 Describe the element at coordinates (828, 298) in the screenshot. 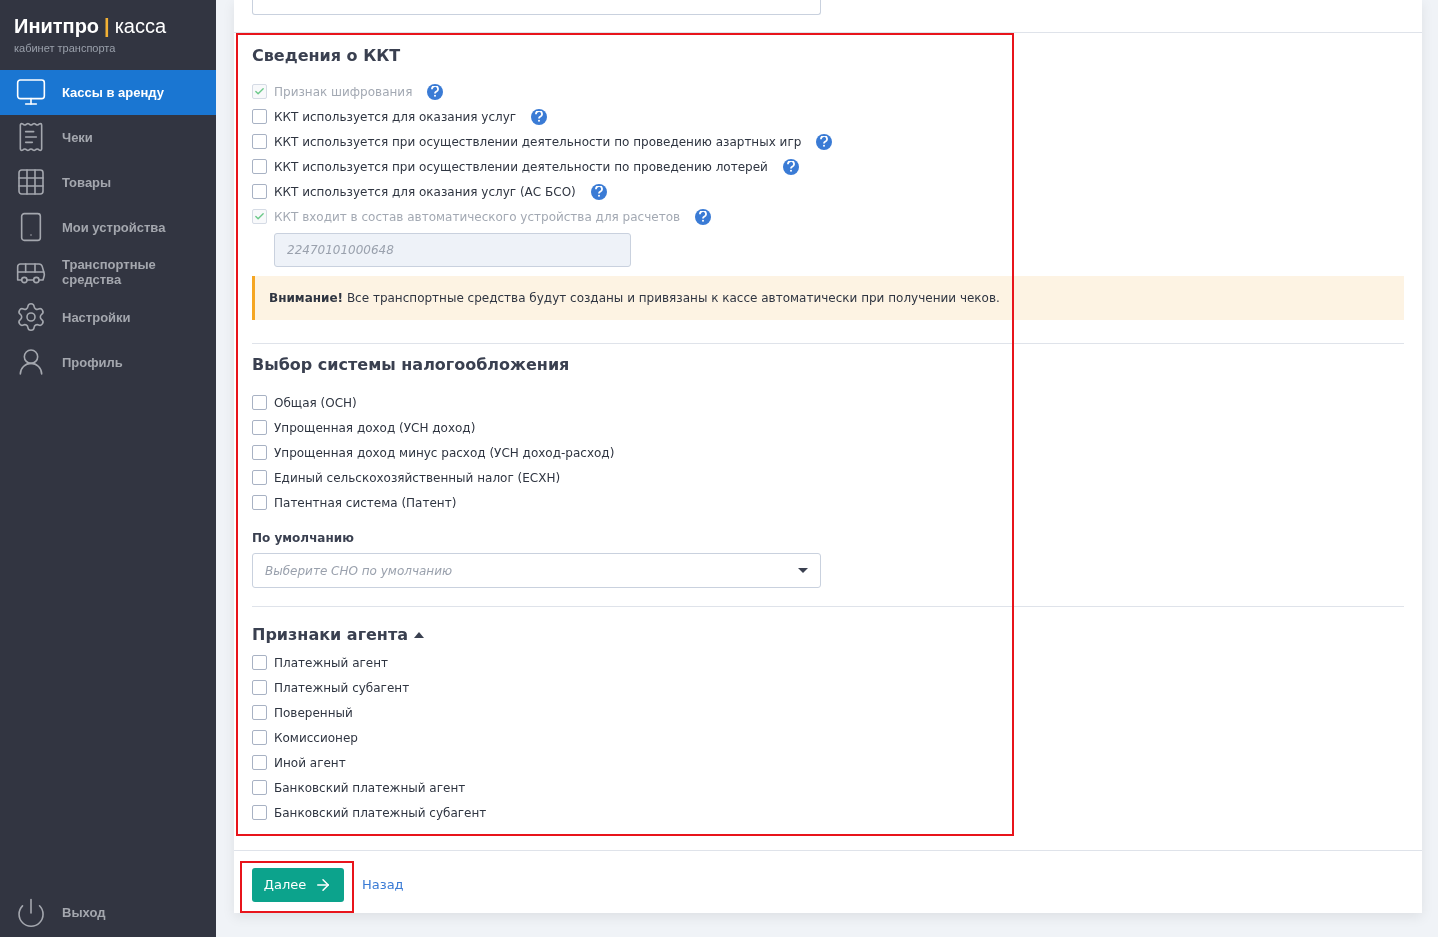

I see `warning-alert: Внимание! Все транспортные средства будут созданы и привязаны к кассе автоматически при получении чеков.` at that location.